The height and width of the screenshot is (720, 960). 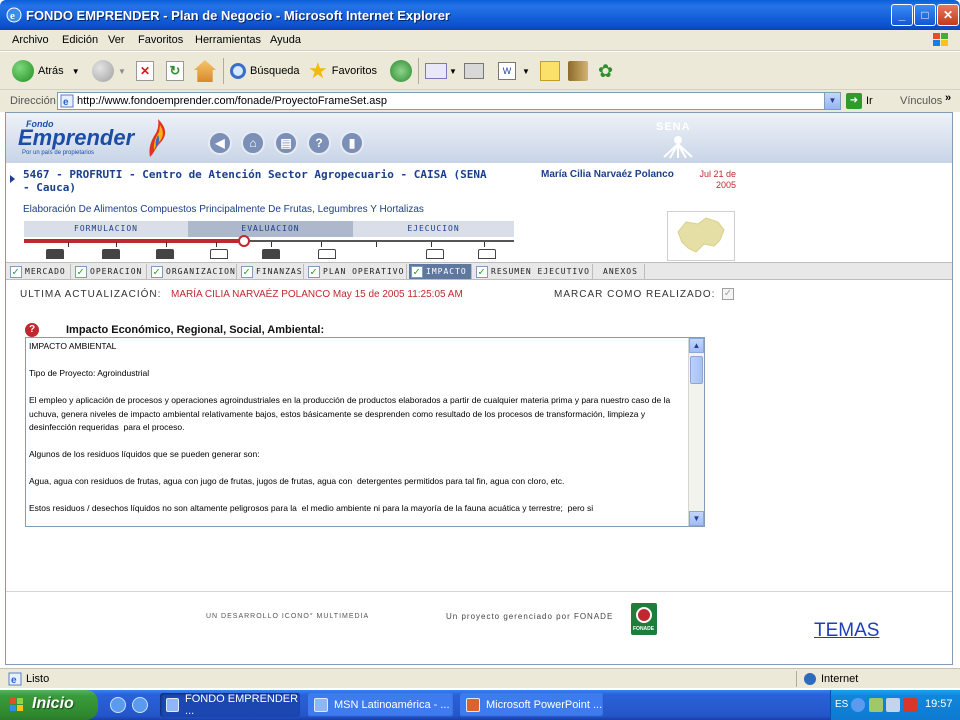 What do you see at coordinates (285, 40) in the screenshot?
I see `menu-ayuda: Ayuda` at bounding box center [285, 40].